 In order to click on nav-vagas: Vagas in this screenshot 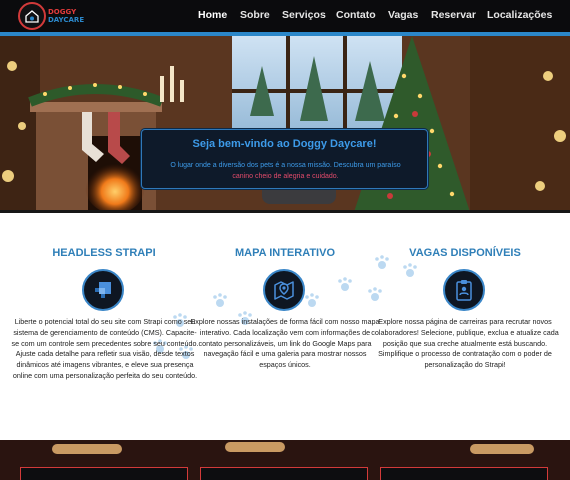, I will do `click(403, 15)`.